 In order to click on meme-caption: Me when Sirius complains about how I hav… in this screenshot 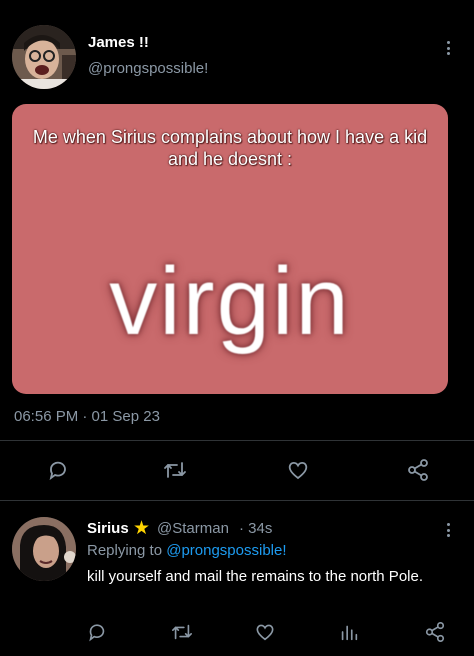, I will do `click(230, 148)`.